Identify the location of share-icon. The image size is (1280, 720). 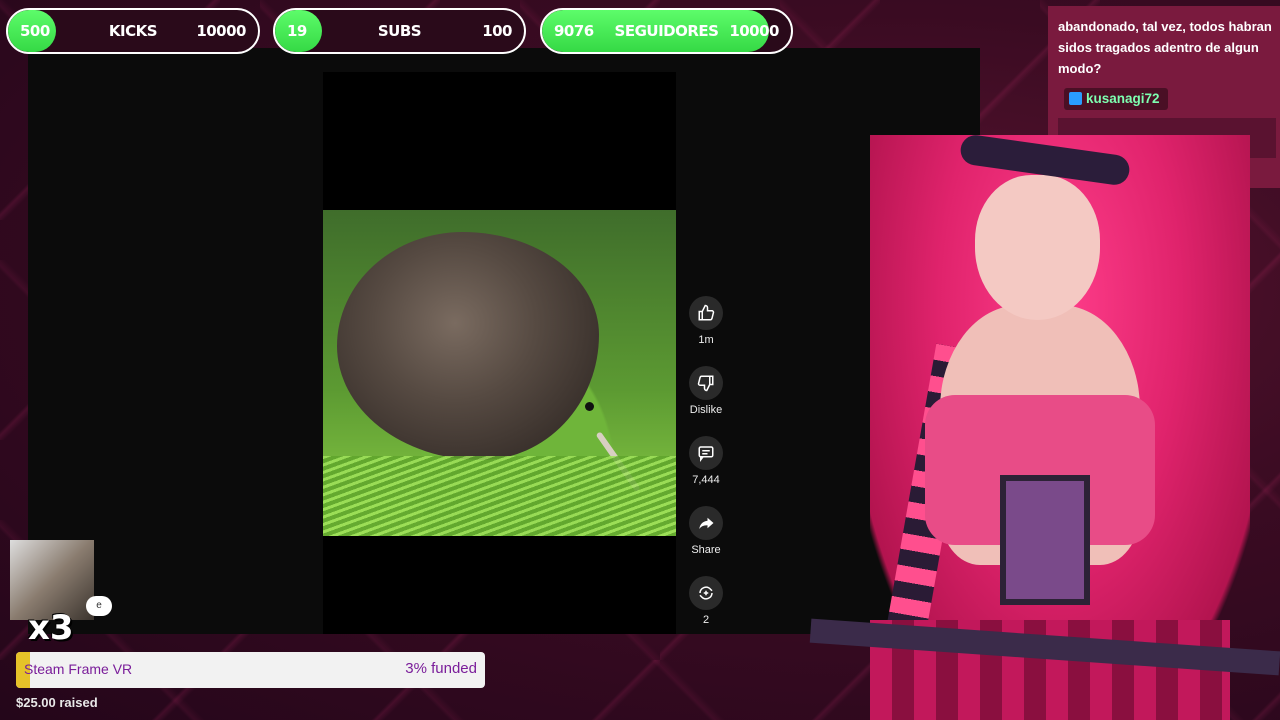
(706, 523).